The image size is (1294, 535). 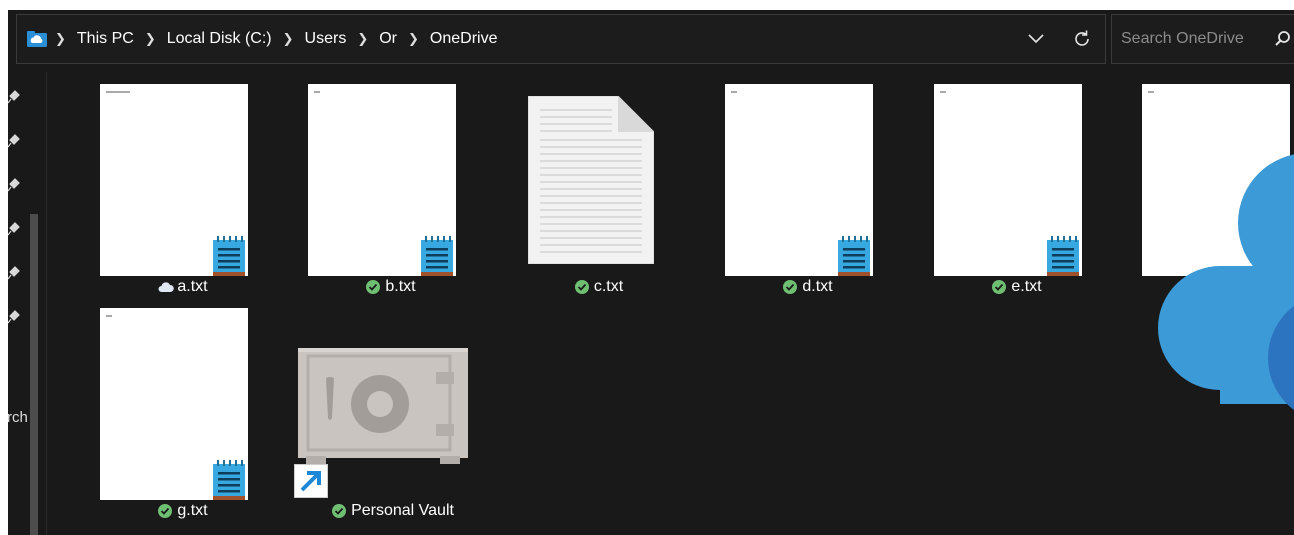 What do you see at coordinates (166, 287) in the screenshot?
I see `cloud-status-icon` at bounding box center [166, 287].